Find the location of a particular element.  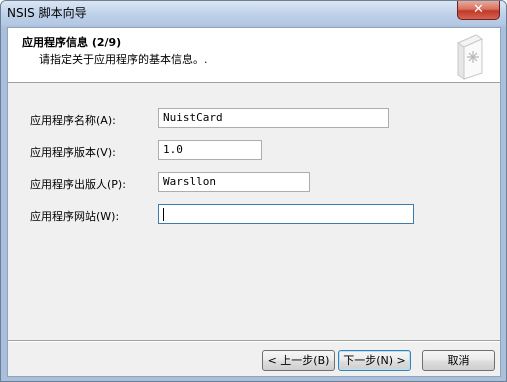

app-publisher-input: Warsllon is located at coordinates (234, 182).